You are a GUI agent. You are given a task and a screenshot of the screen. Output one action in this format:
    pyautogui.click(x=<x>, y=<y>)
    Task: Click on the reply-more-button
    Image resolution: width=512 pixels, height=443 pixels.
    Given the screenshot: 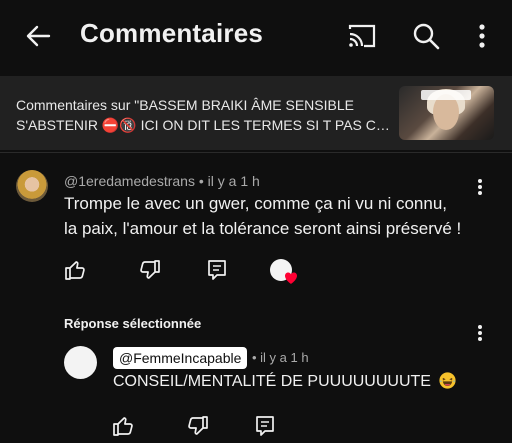 What is the action you would take?
    pyautogui.click(x=480, y=333)
    